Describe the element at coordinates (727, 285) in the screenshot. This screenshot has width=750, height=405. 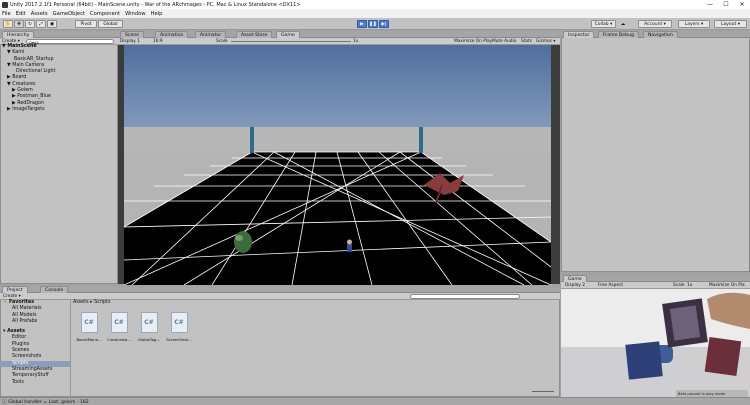
I see `small-maximize-on-play: Maximize On Pla` at that location.